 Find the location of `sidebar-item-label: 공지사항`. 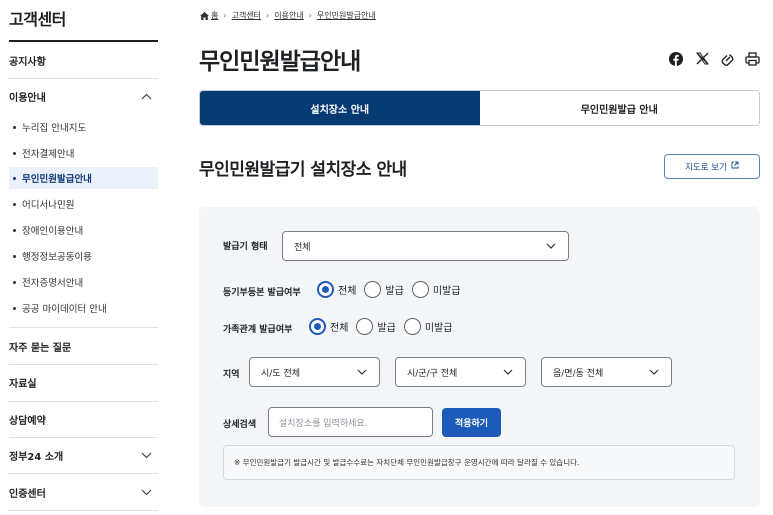

sidebar-item-label: 공지사항 is located at coordinates (27, 62).